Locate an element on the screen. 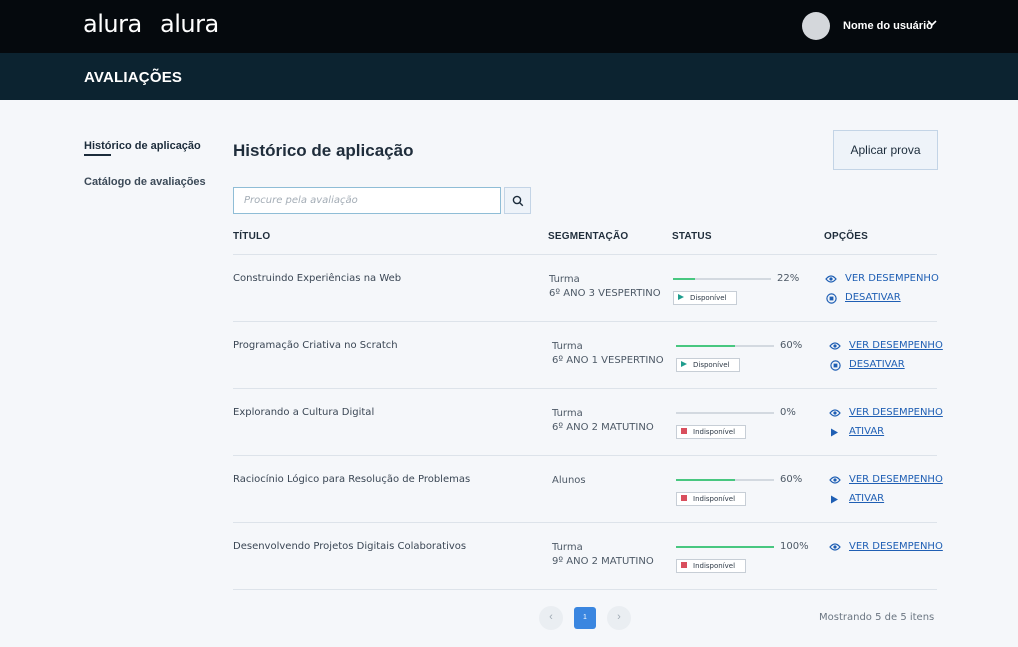 The image size is (1018, 647). sidebar-item-catalogo: Catálogo de avaliações is located at coordinates (145, 182).